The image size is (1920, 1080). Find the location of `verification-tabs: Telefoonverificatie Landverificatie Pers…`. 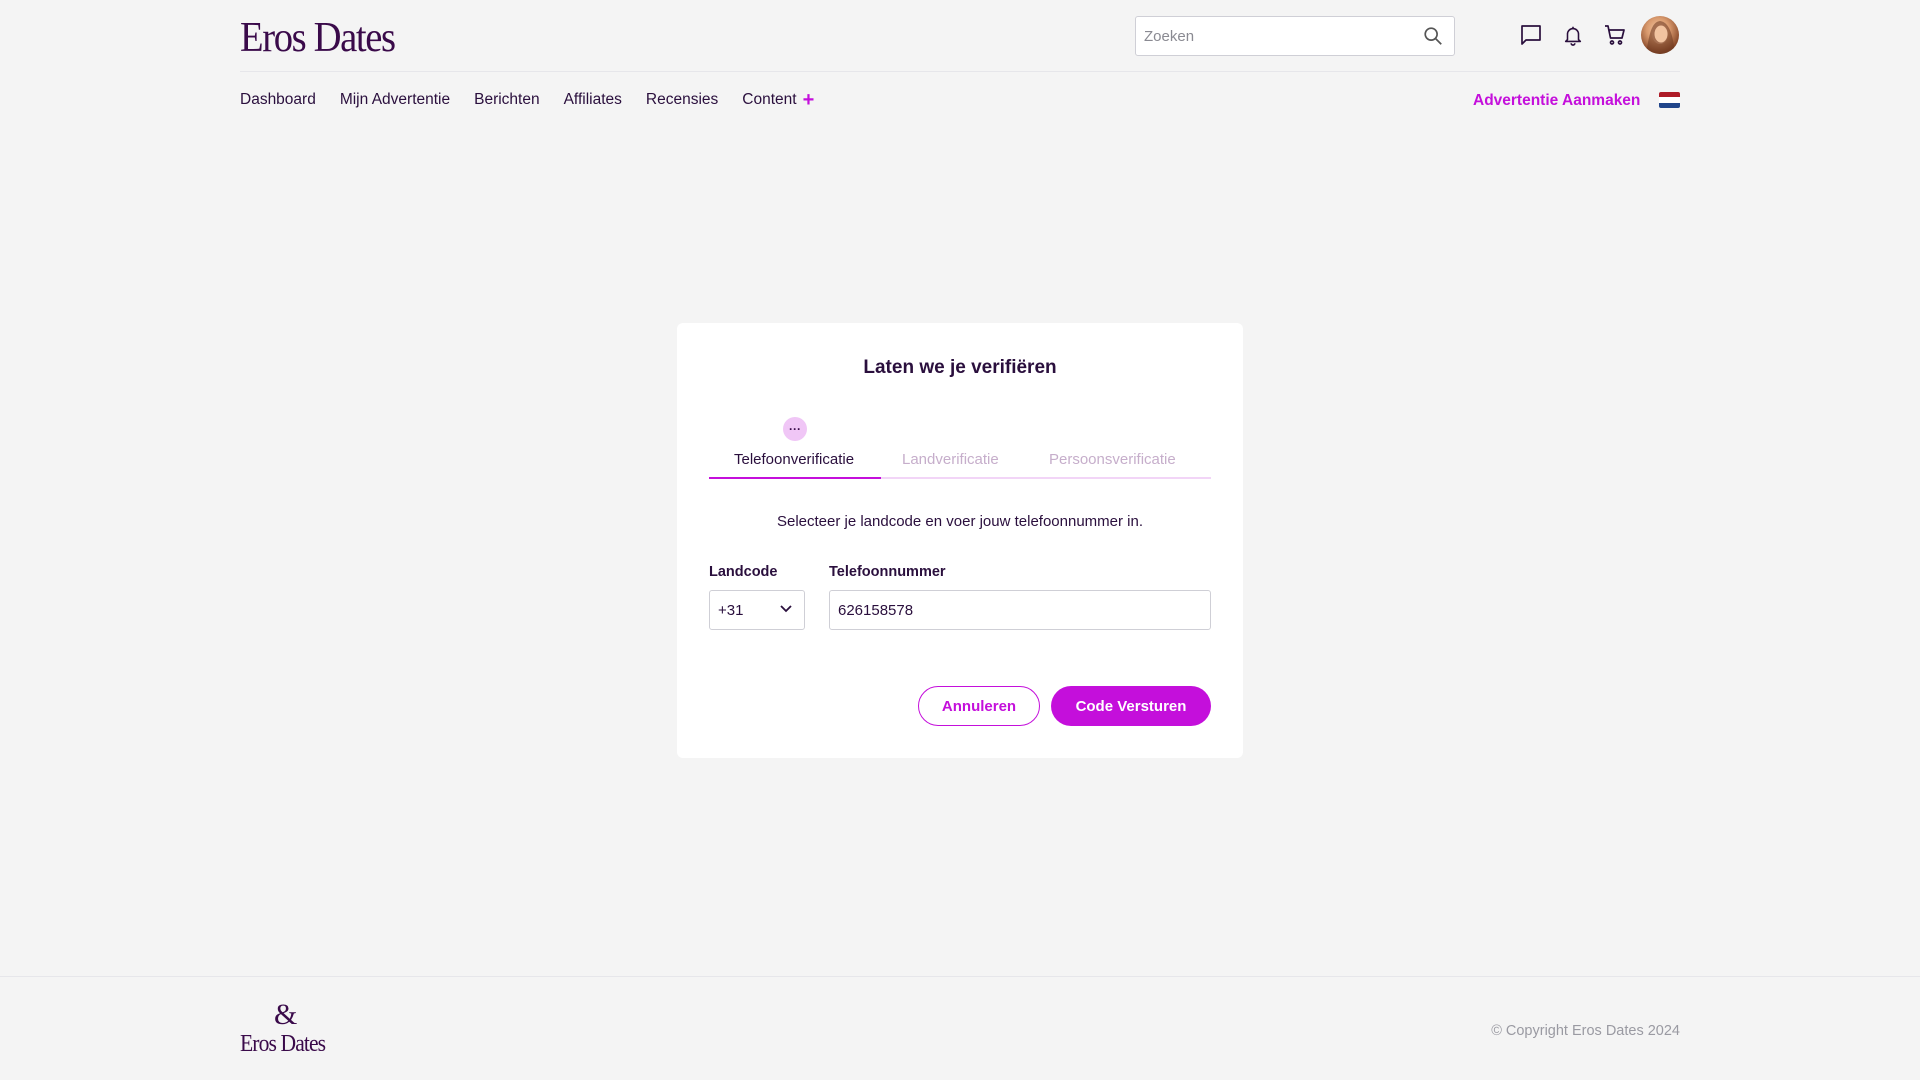

verification-tabs: Telefoonverificatie Landverificatie Pers… is located at coordinates (960, 462).